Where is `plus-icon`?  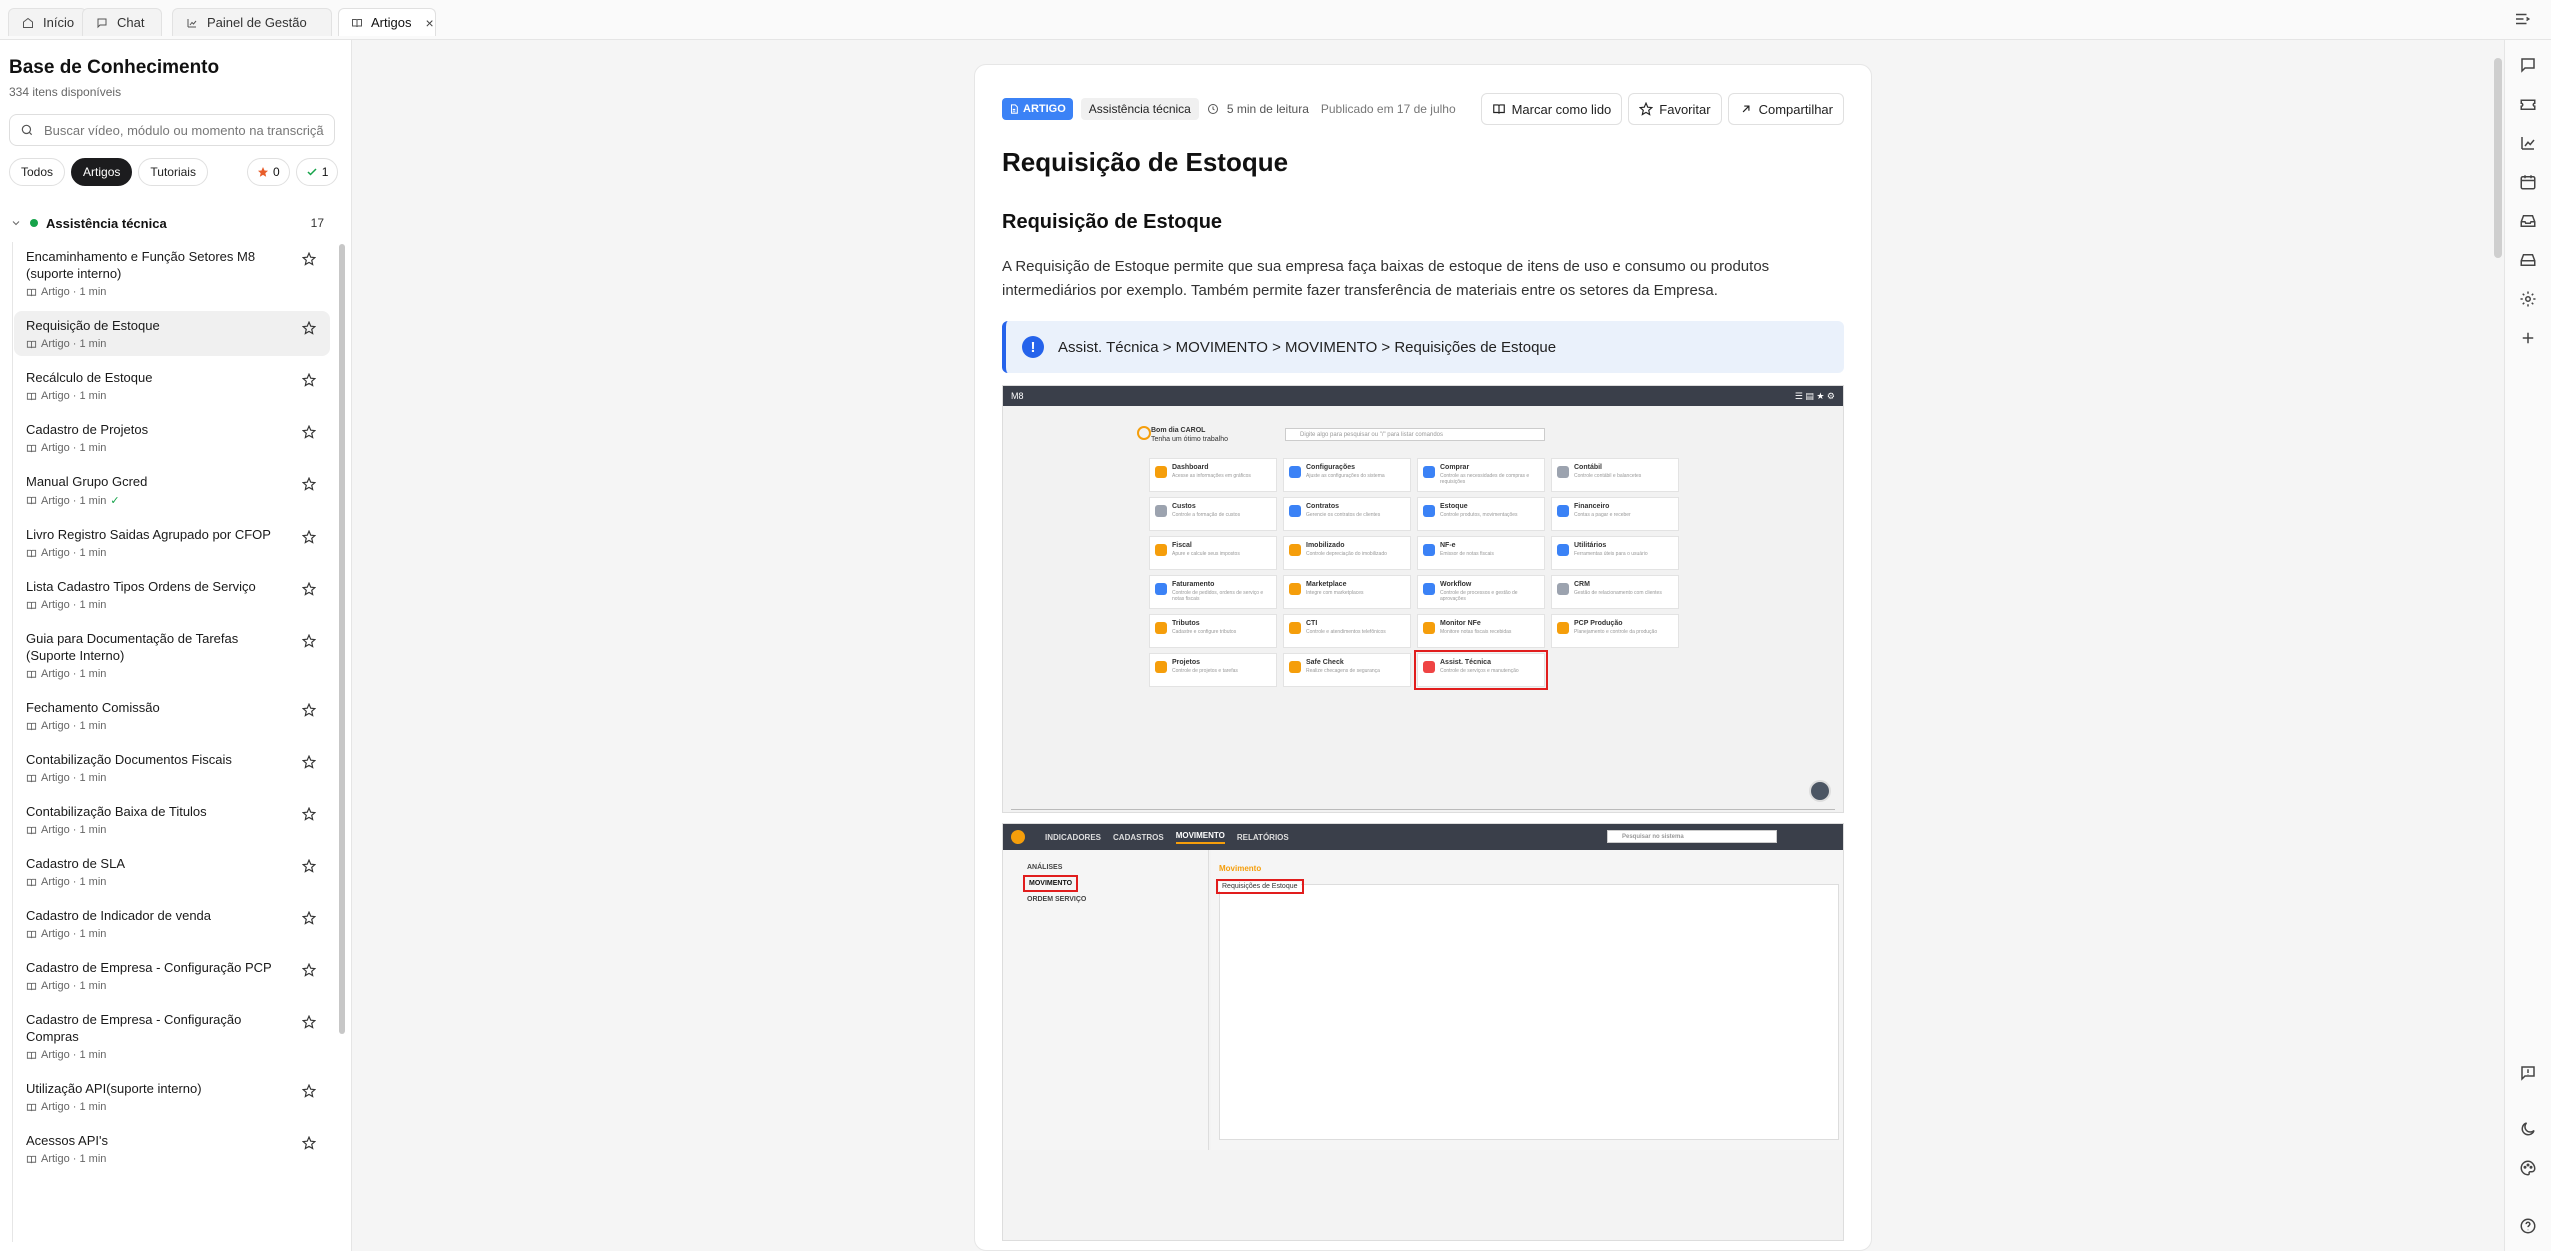
plus-icon is located at coordinates (2528, 338).